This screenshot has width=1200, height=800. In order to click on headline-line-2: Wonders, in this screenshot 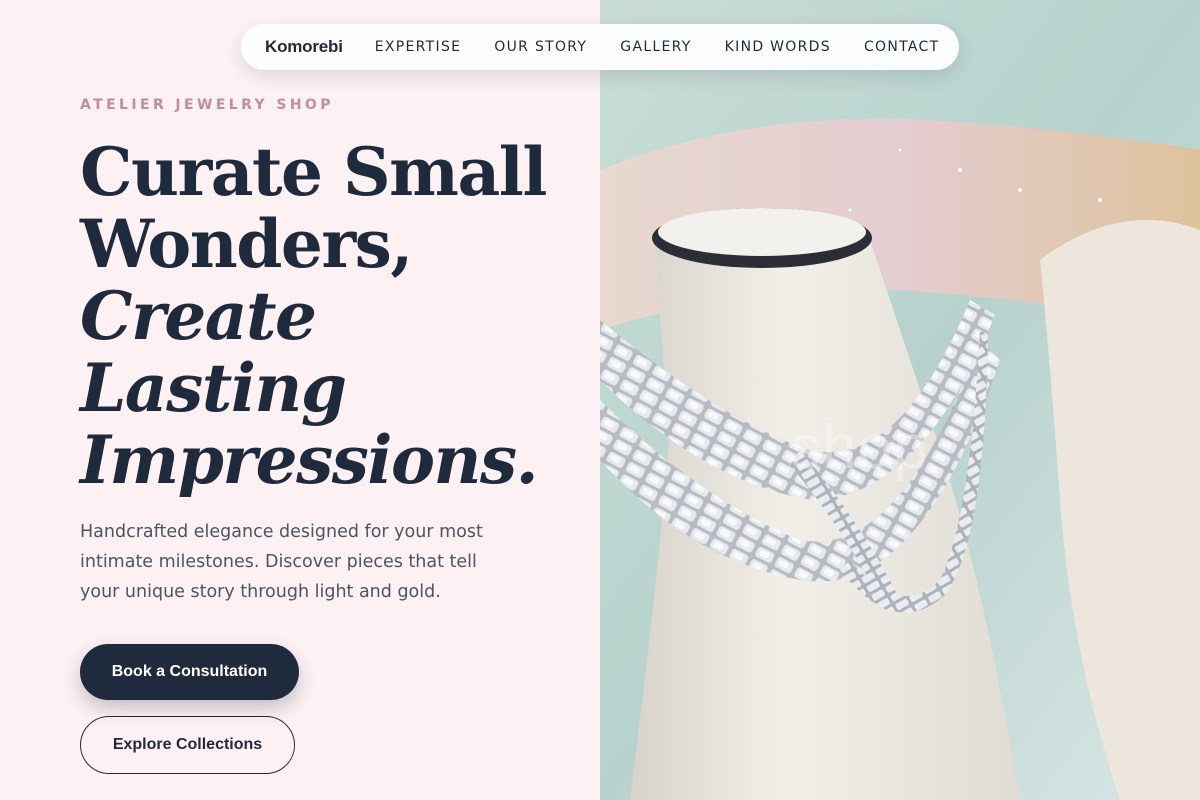, I will do `click(246, 244)`.